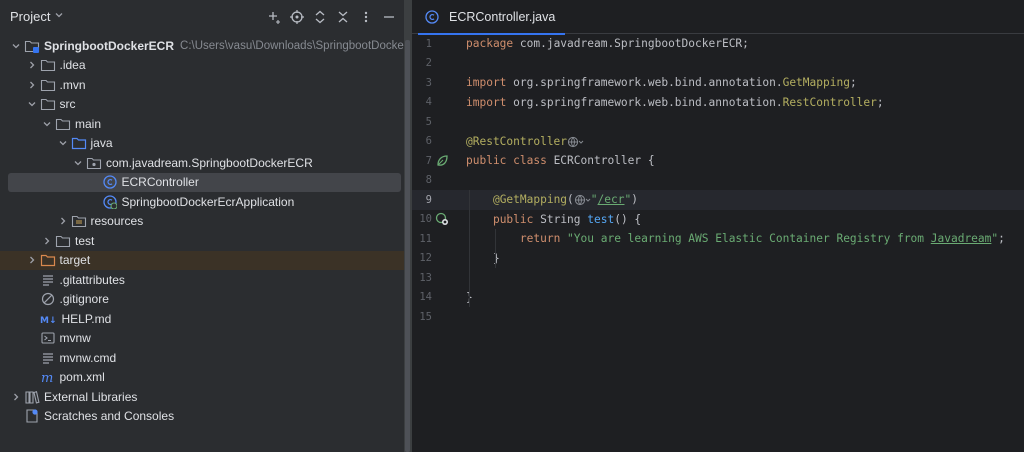 This screenshot has height=452, width=1024. What do you see at coordinates (718, 64) in the screenshot?
I see `code-line: 2` at bounding box center [718, 64].